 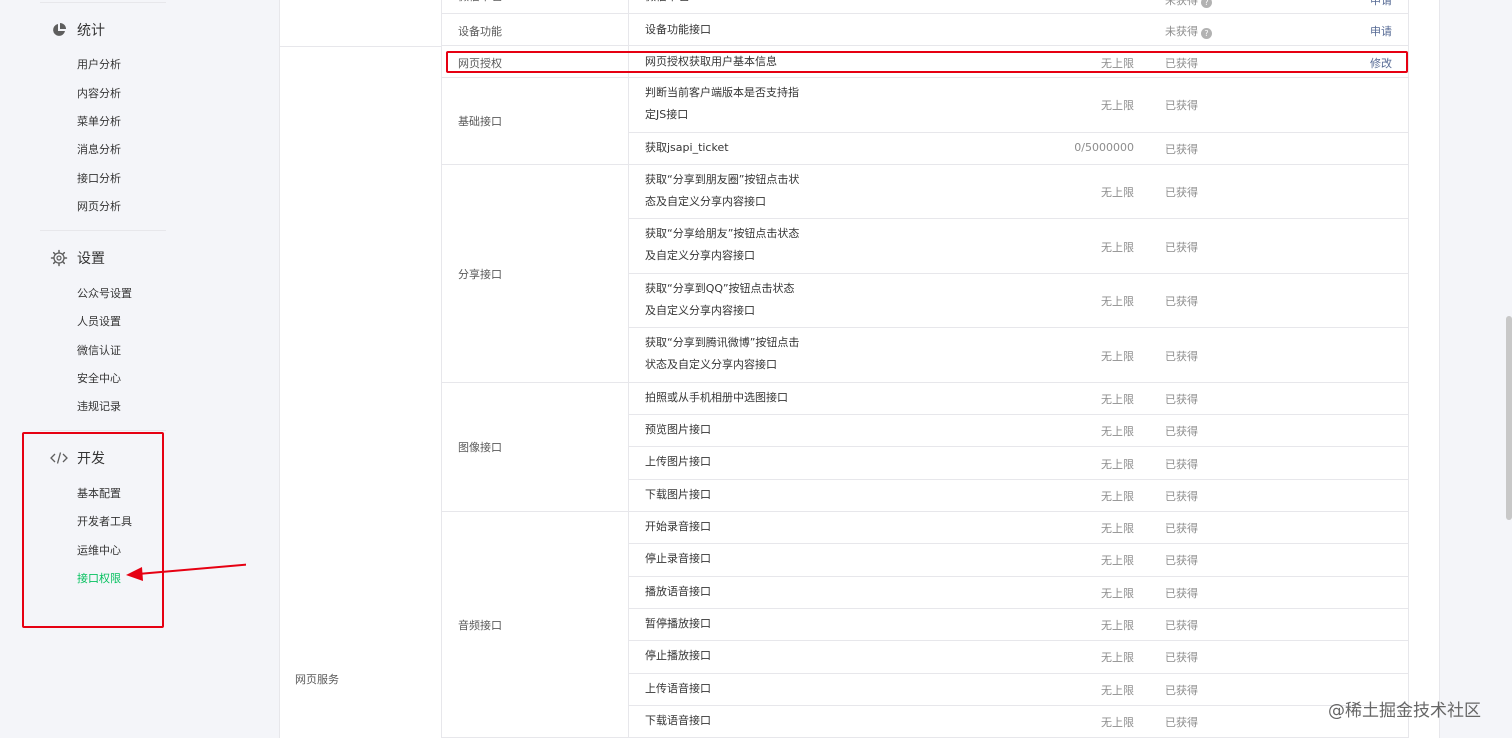 I want to click on sidebar-section-dev: 开发, so click(x=77, y=458).